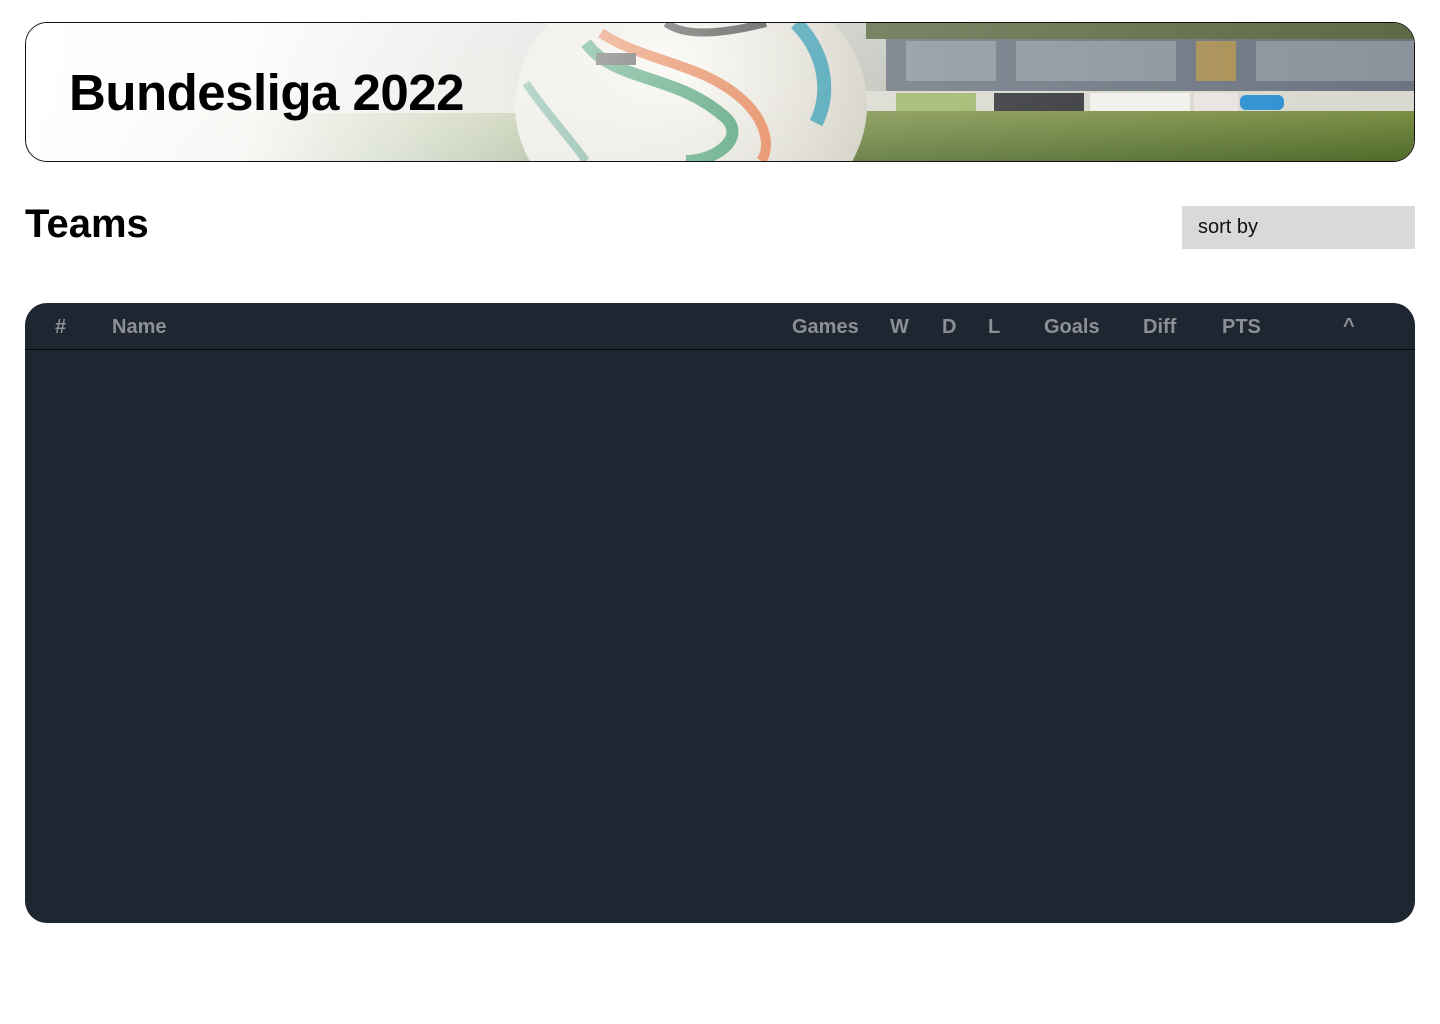  Describe the element at coordinates (949, 327) in the screenshot. I see `column-header-draws: D` at that location.